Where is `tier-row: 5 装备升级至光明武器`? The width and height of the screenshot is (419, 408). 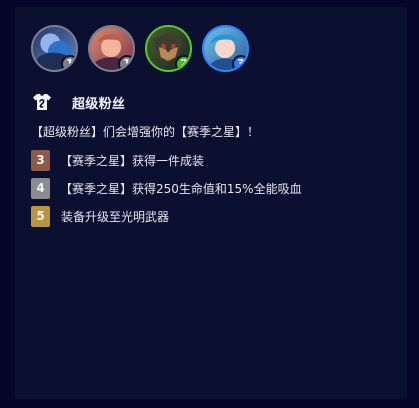
tier-row: 5 装备升级至光明武器 is located at coordinates (166, 216).